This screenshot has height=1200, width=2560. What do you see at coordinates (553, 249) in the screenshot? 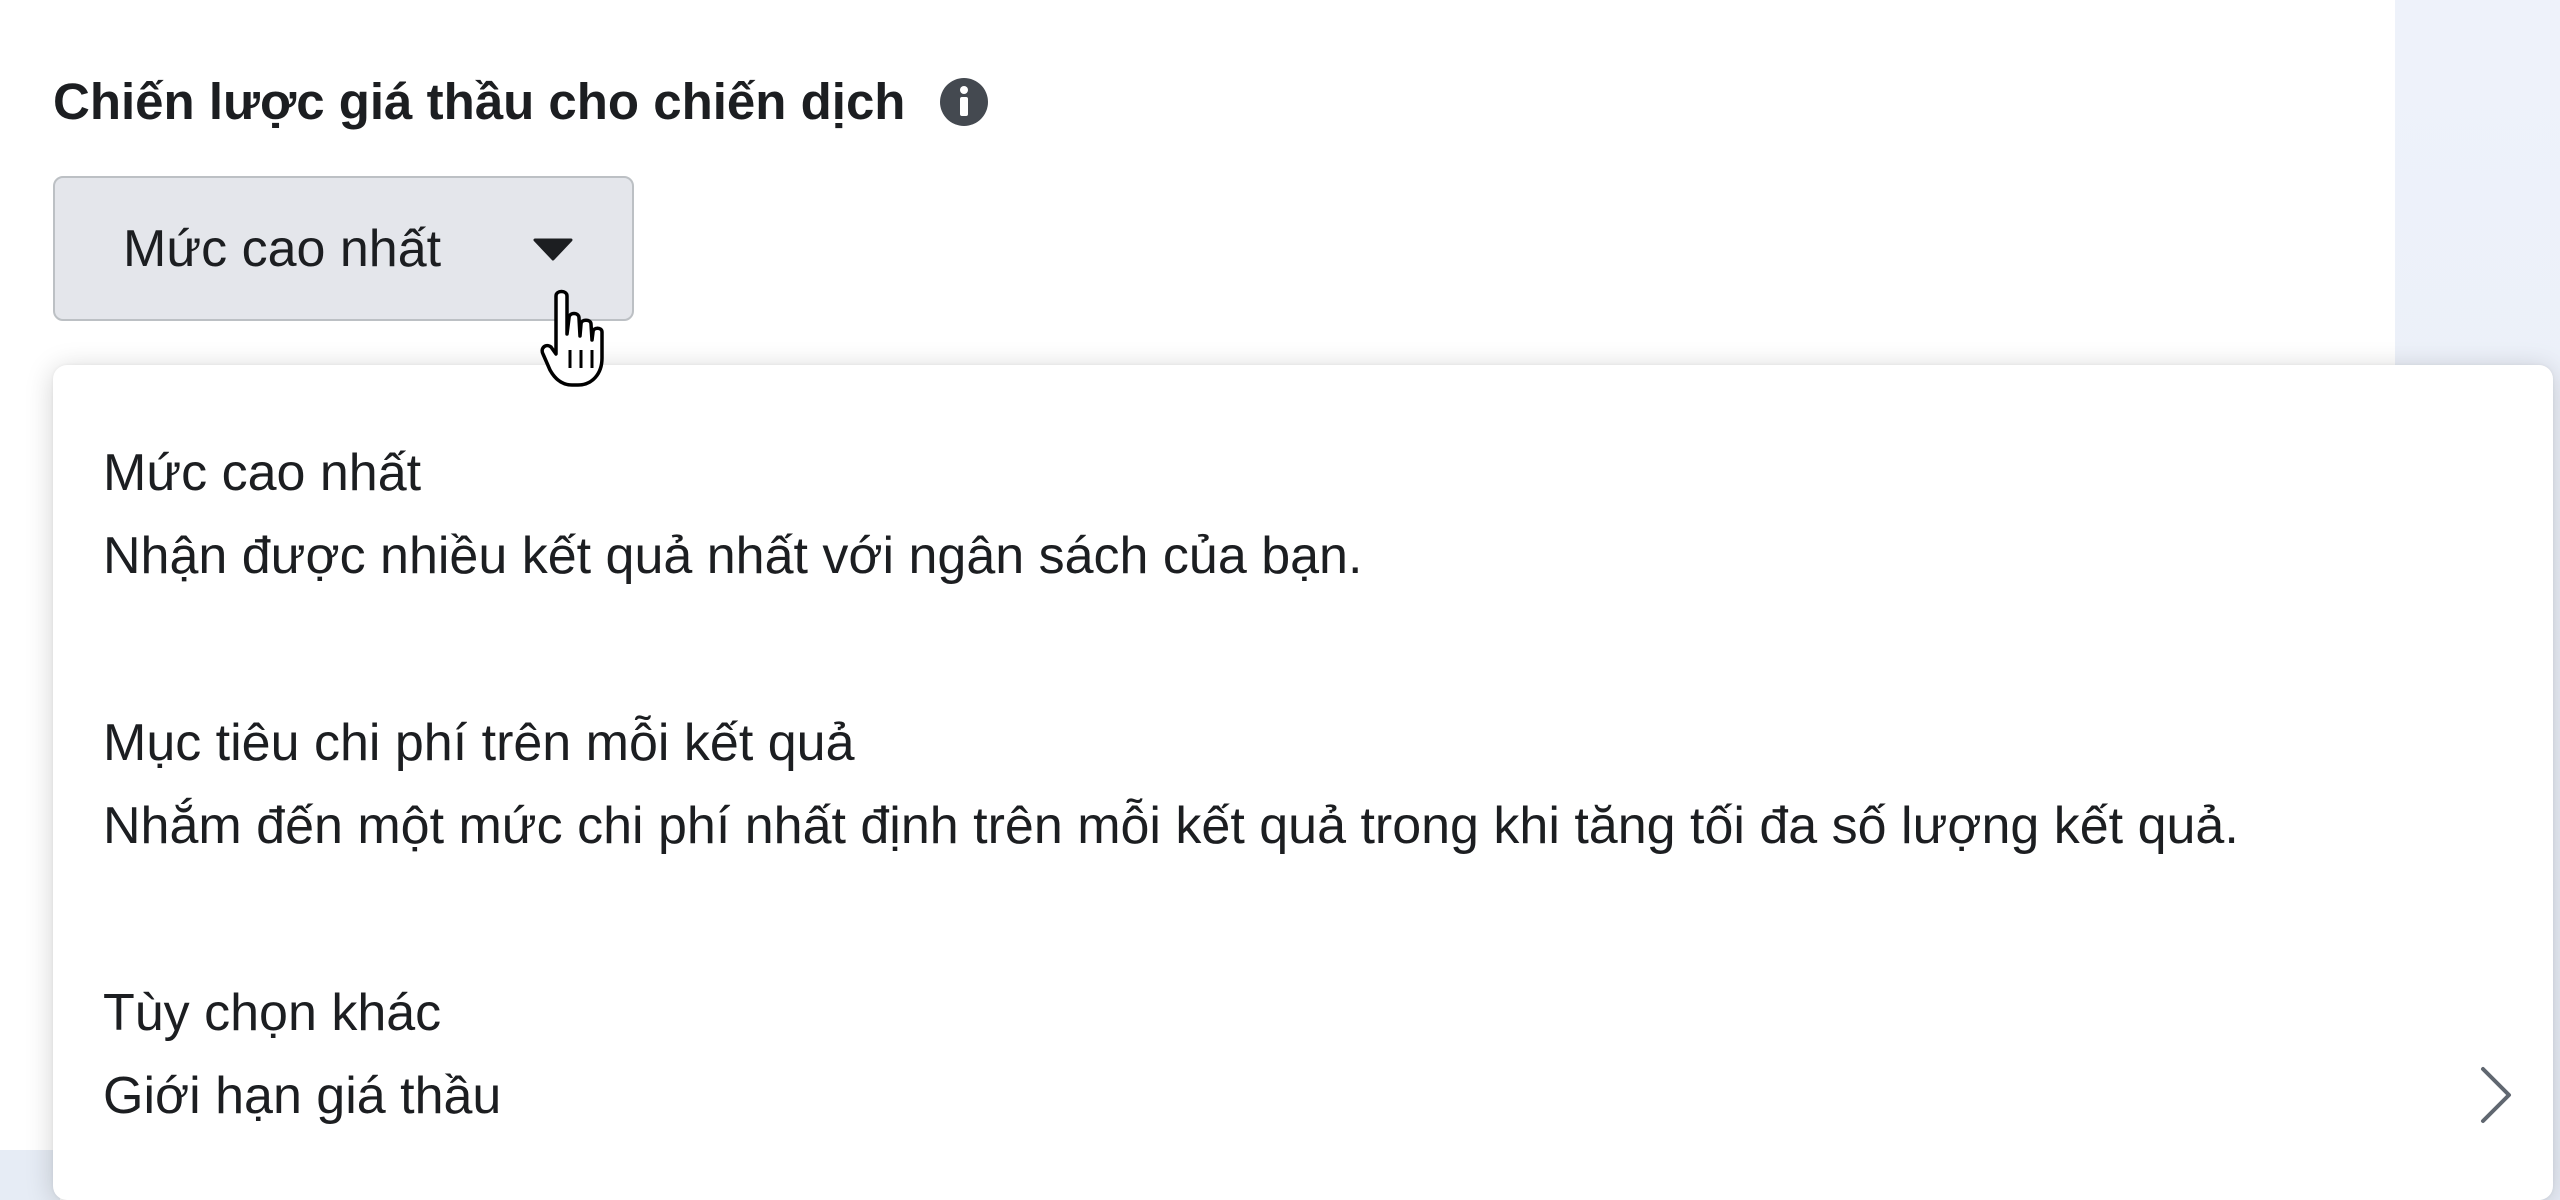
I see `caret-down-icon` at bounding box center [553, 249].